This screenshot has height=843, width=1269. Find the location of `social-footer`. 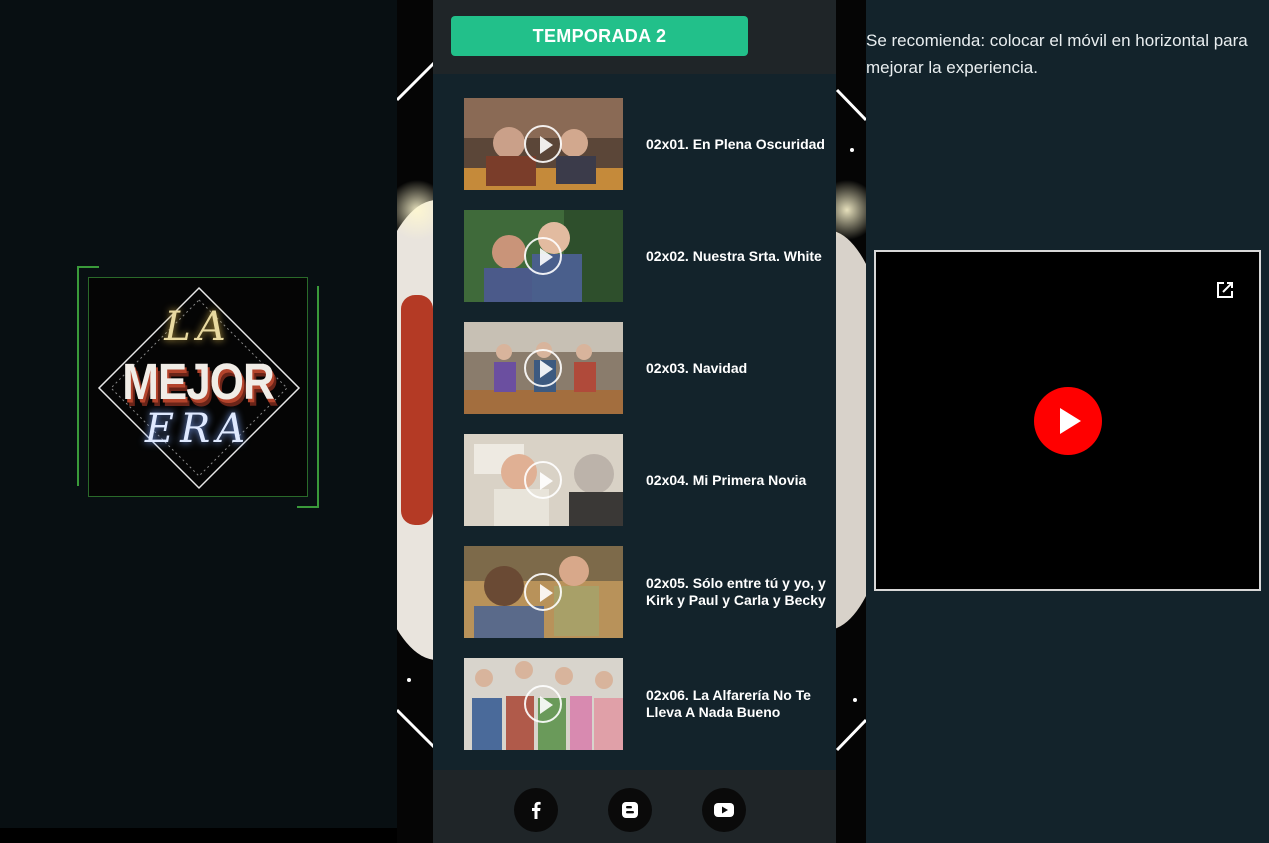

social-footer is located at coordinates (634, 806).